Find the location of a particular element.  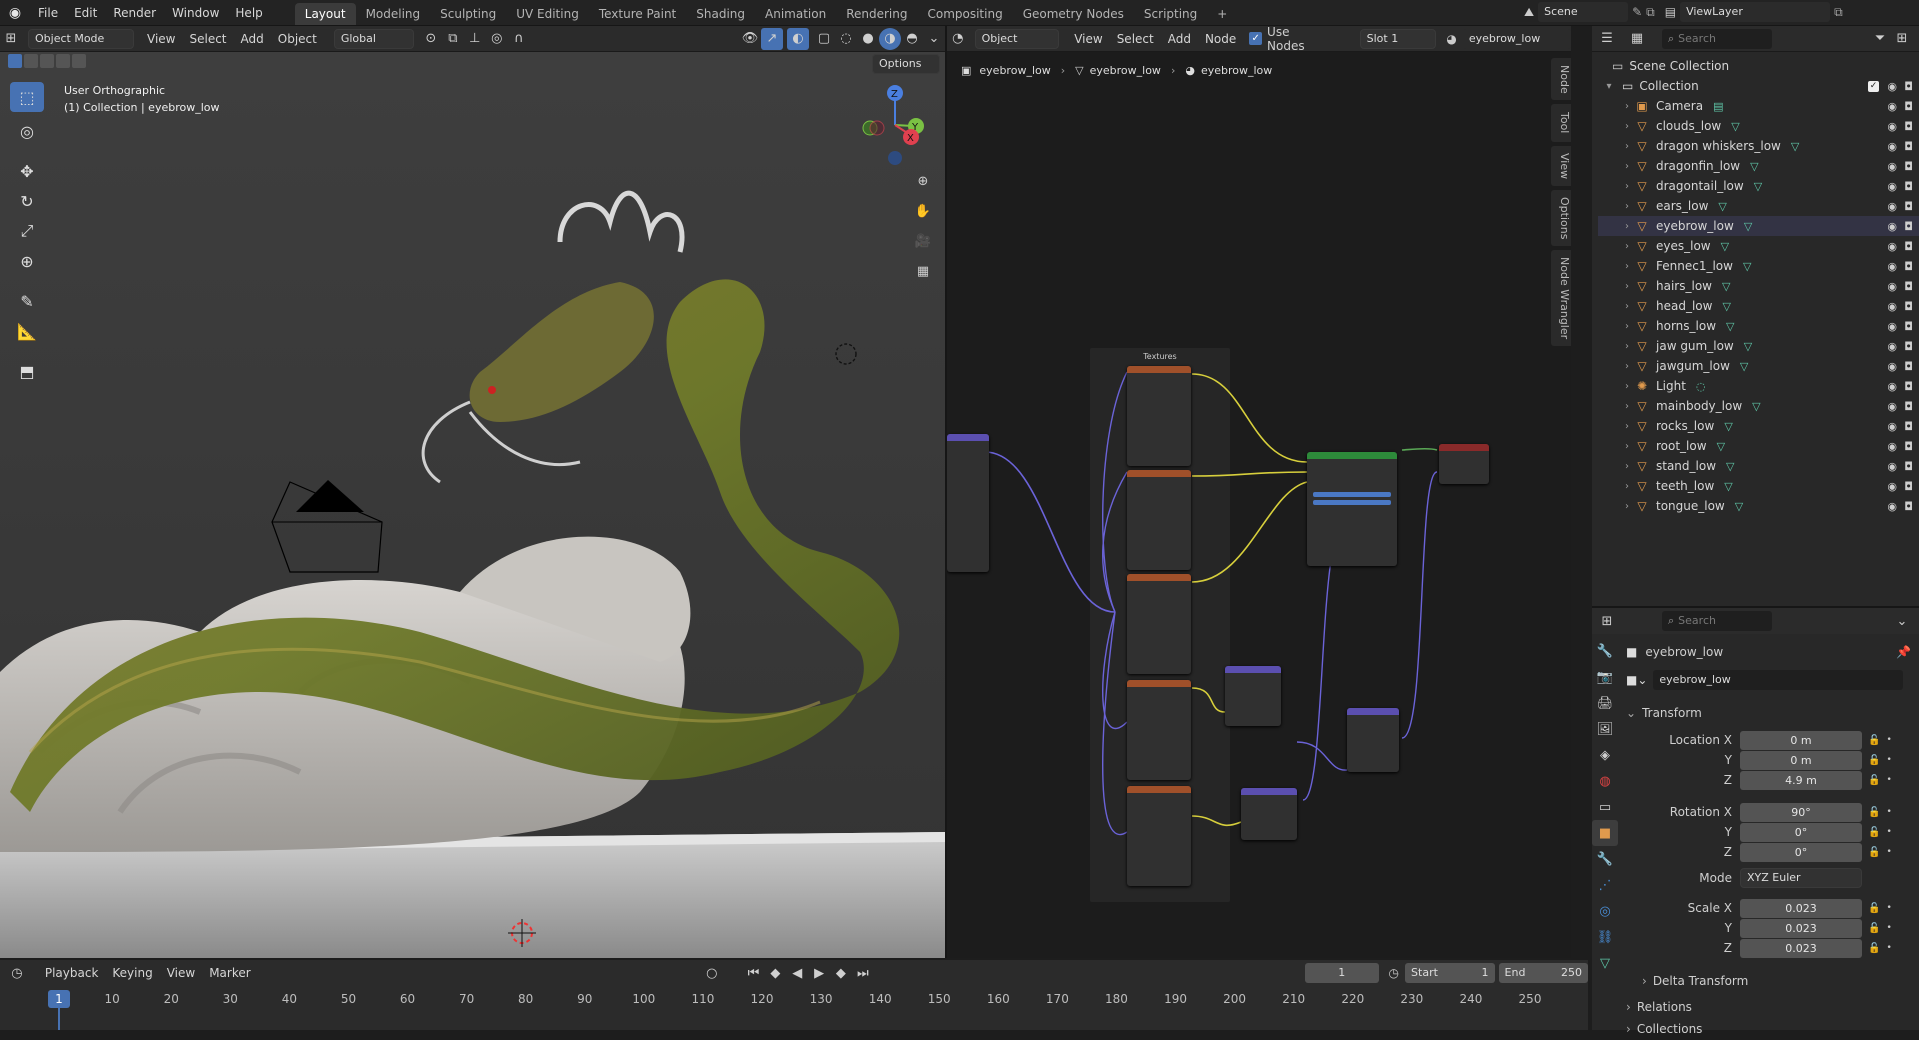

outliner-item-jaw-gum_low: › ▽ jaw gum_low ▽ ◉ ◘ is located at coordinates (1758, 346).